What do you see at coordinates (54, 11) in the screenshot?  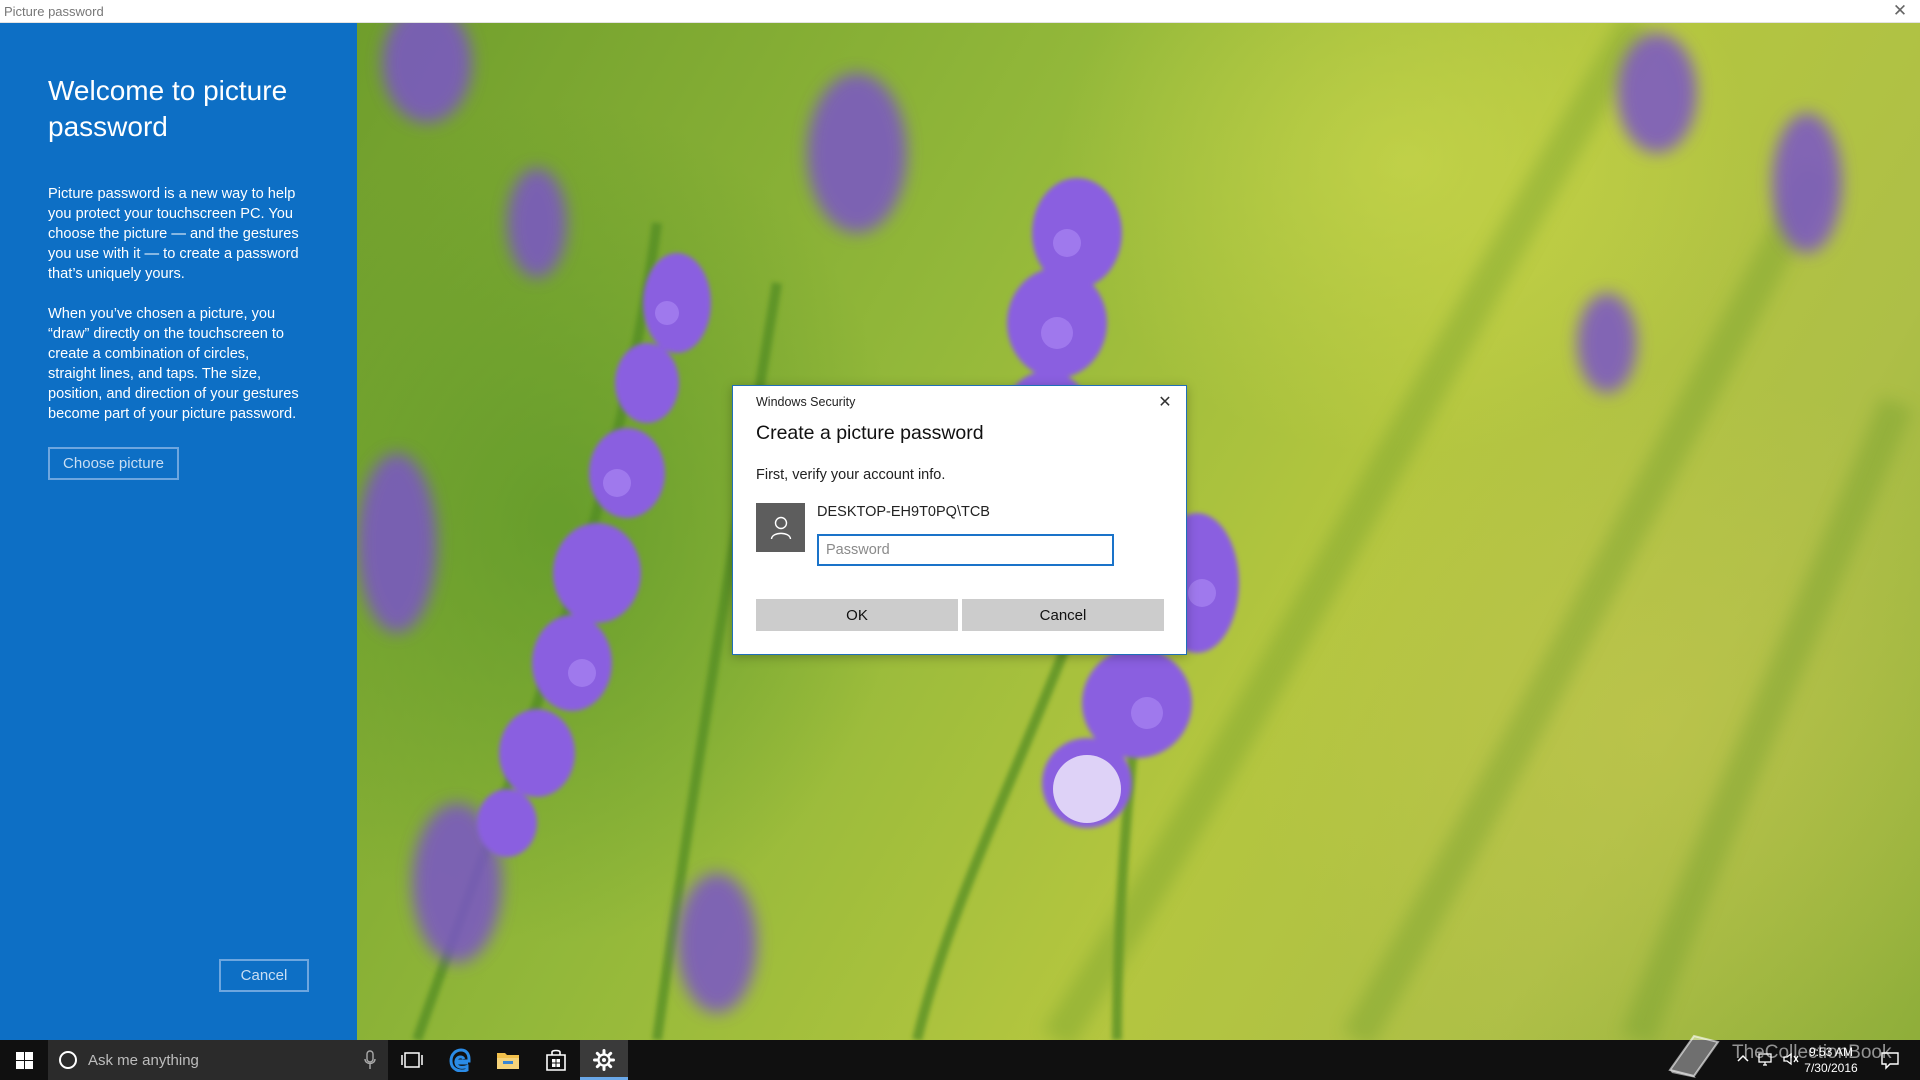 I see `window-title: Picture password` at bounding box center [54, 11].